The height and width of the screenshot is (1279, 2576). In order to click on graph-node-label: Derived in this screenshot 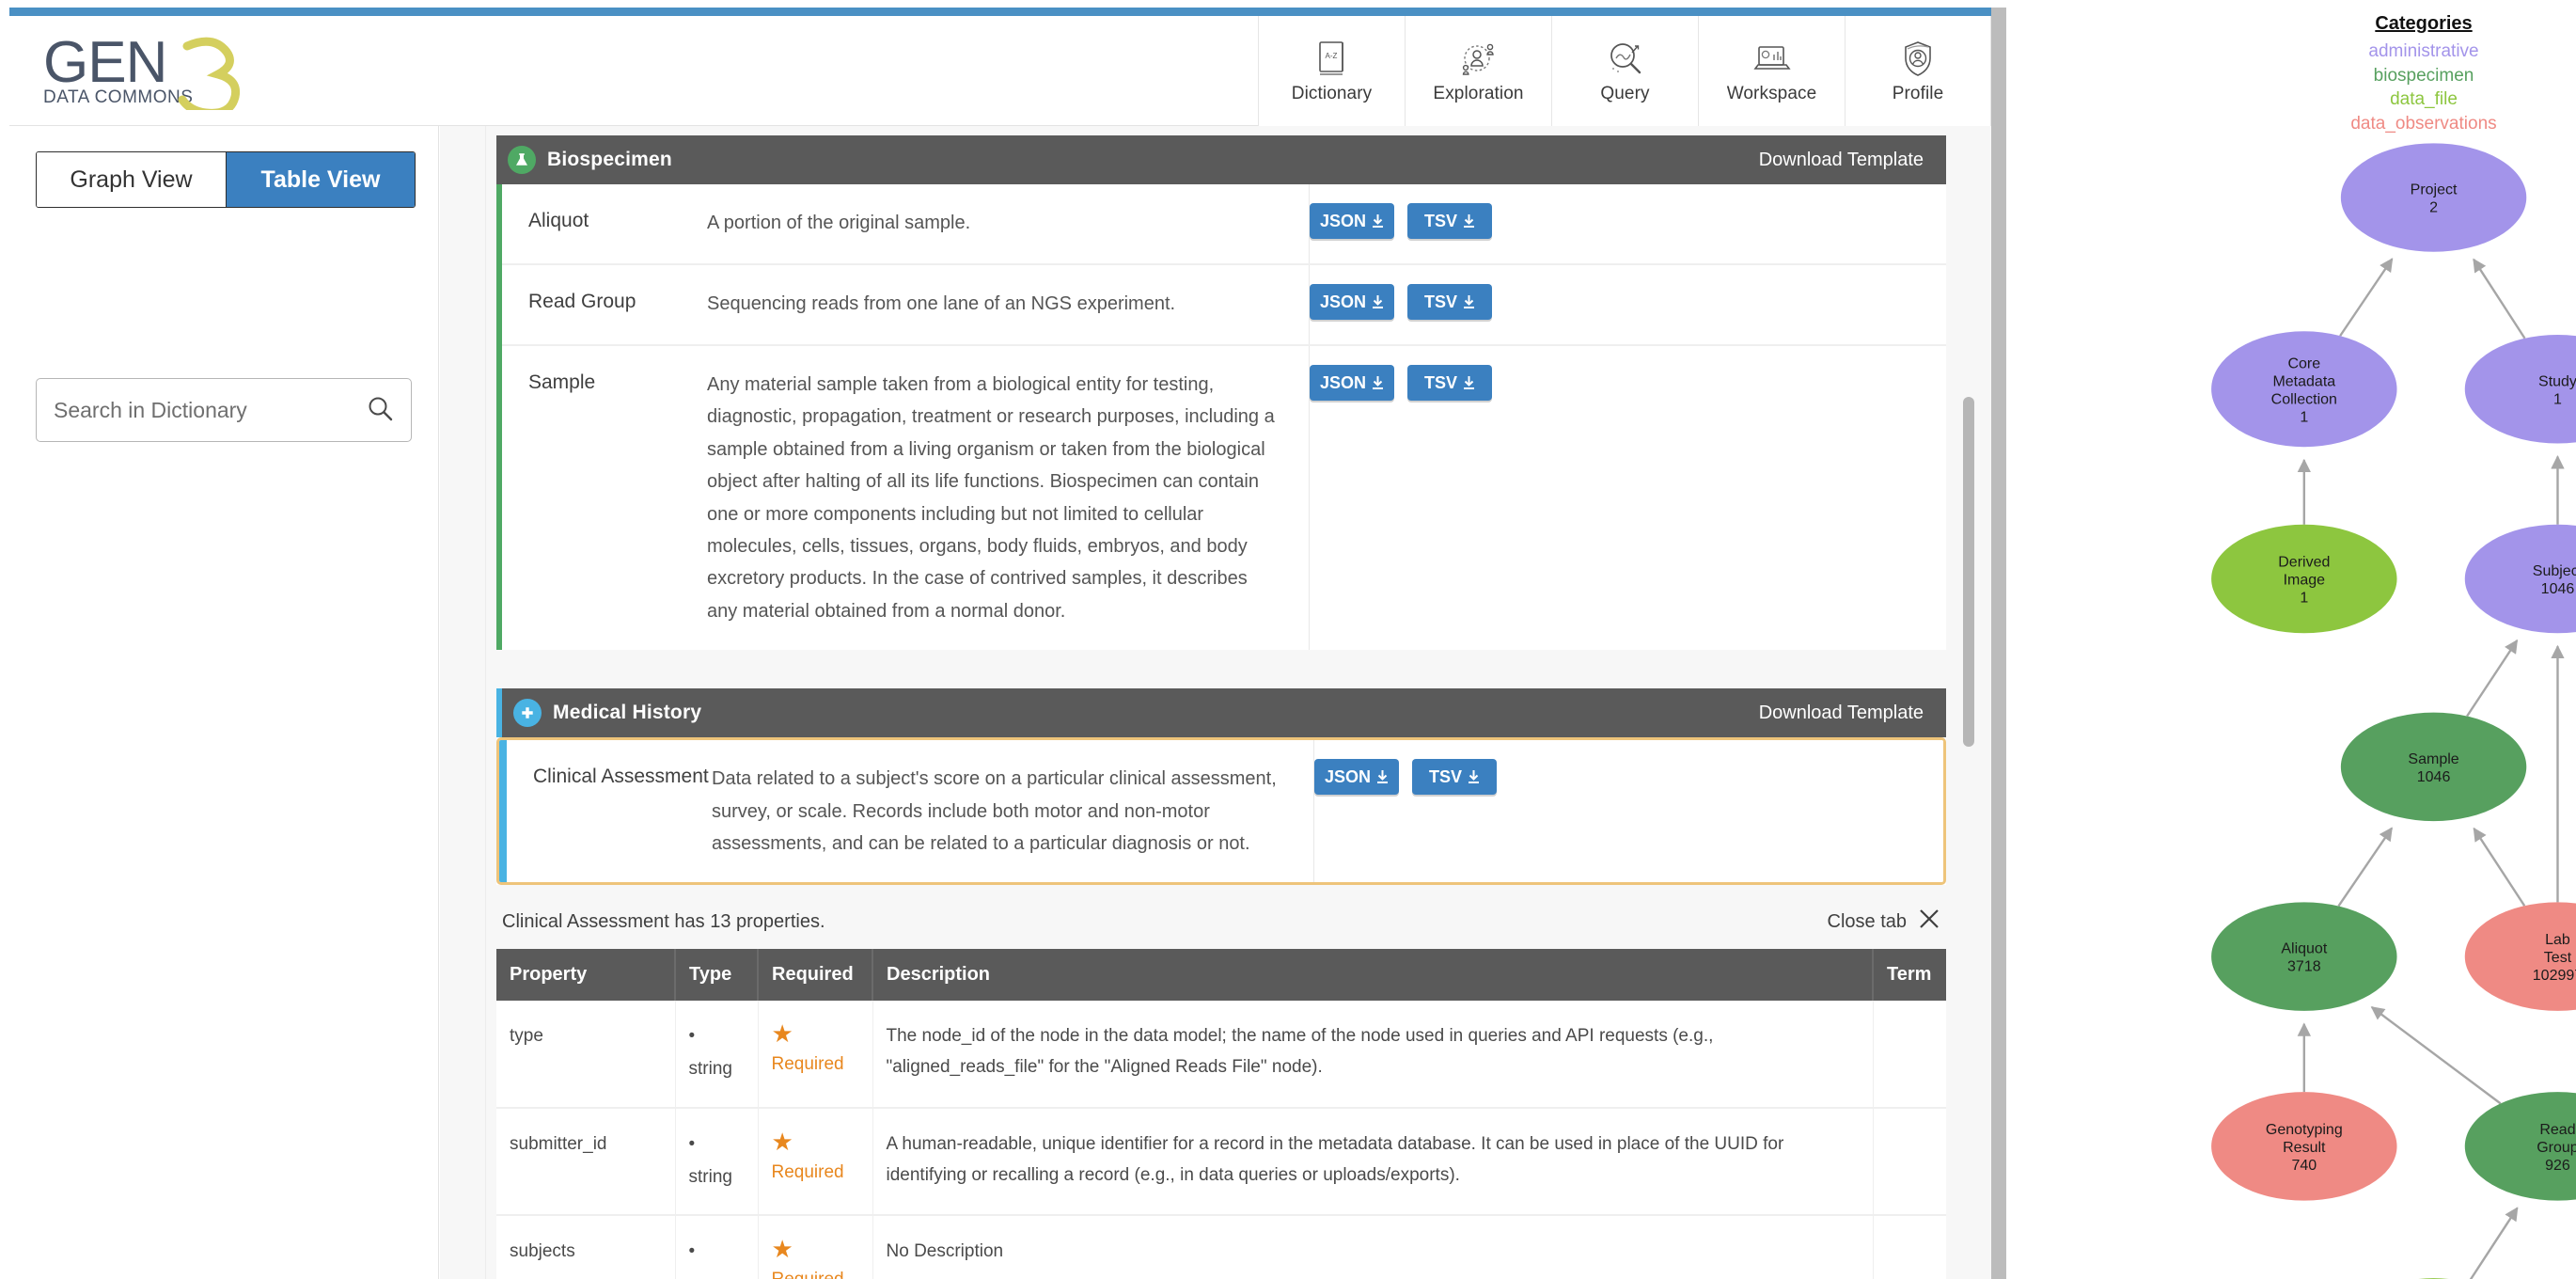, I will do `click(2304, 563)`.